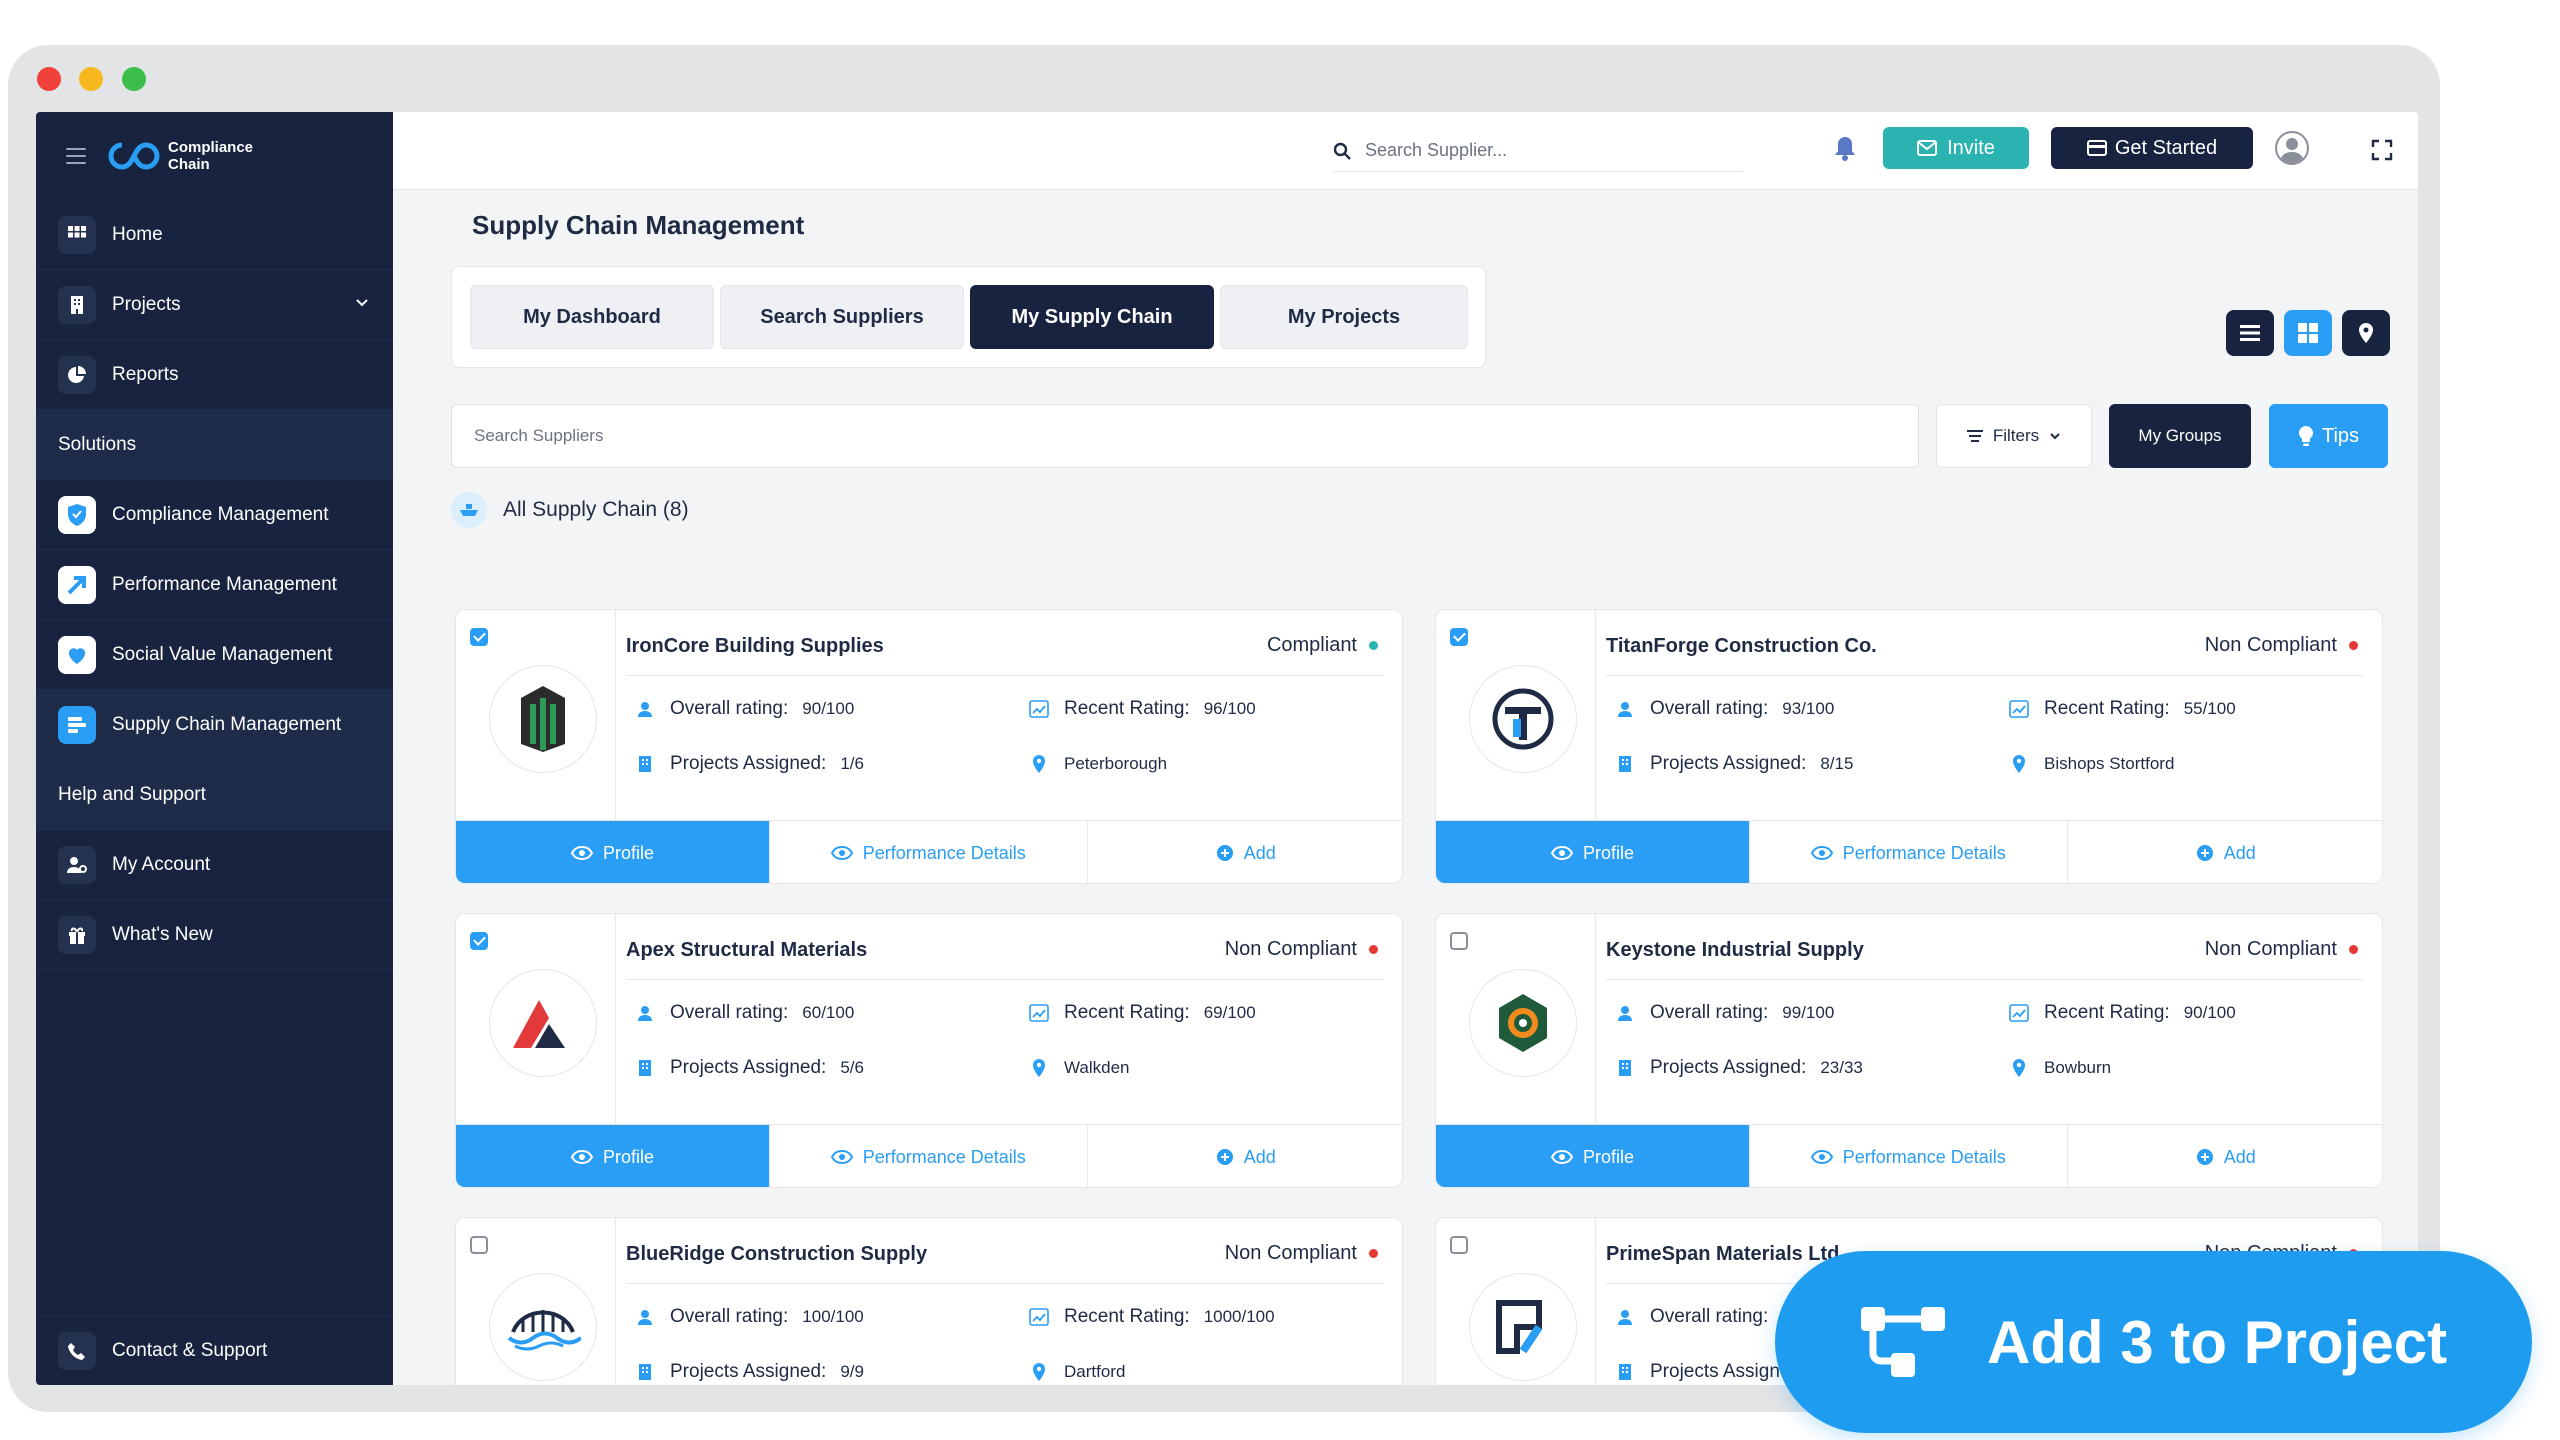 Image resolution: width=2560 pixels, height=1440 pixels. Describe the element at coordinates (162, 934) in the screenshot. I see `sidebar-item-label: What's New` at that location.